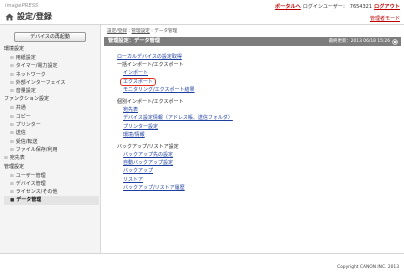 Image resolution: width=404 pixels, height=276 pixels. What do you see at coordinates (257, 163) in the screenshot?
I see `auto-backup-link: 自動バックアップ設定` at bounding box center [257, 163].